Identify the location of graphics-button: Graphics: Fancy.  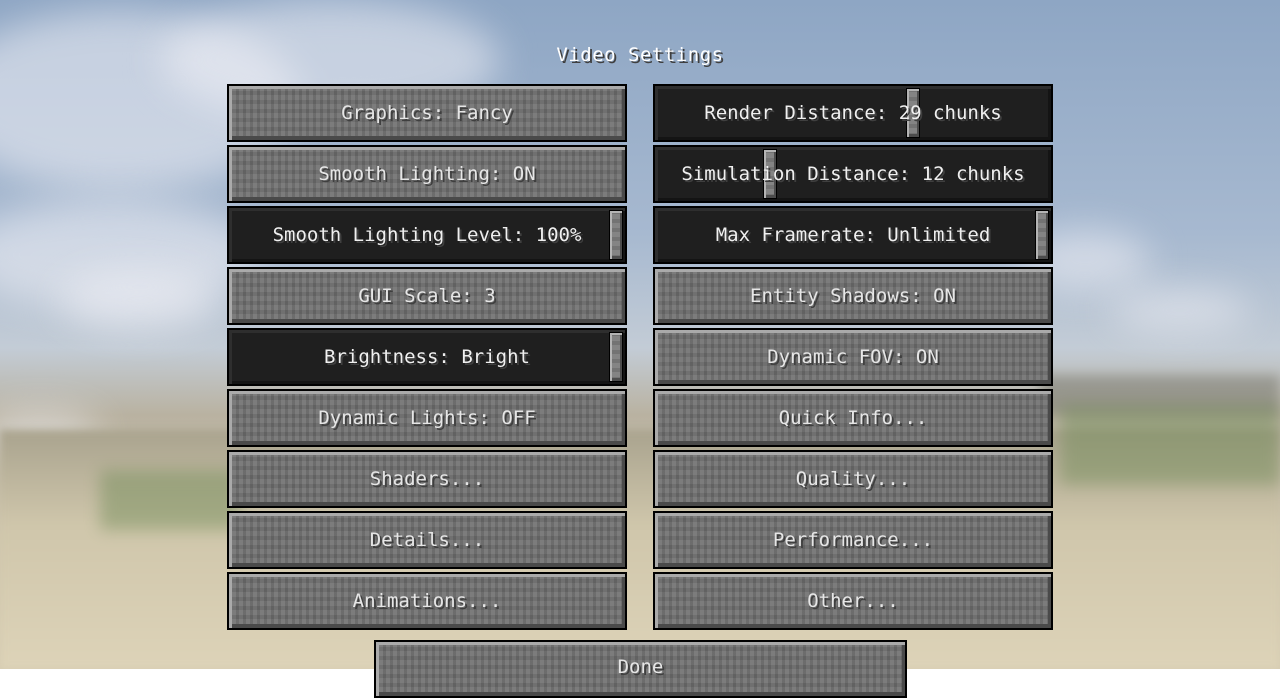
(427, 113).